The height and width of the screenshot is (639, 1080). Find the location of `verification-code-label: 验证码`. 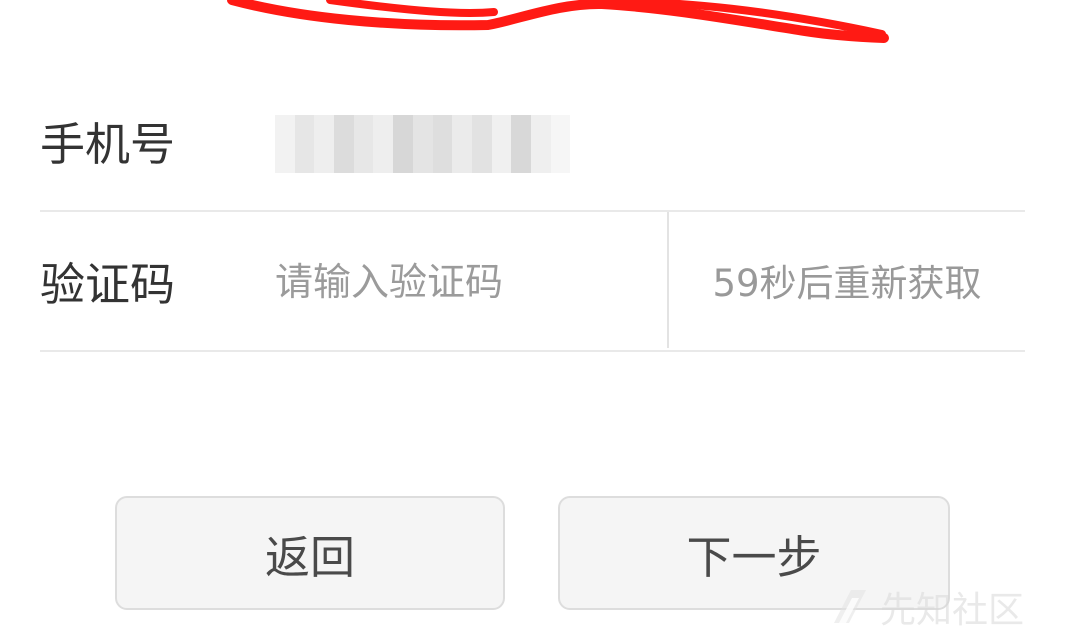

verification-code-label: 验证码 is located at coordinates (108, 284).